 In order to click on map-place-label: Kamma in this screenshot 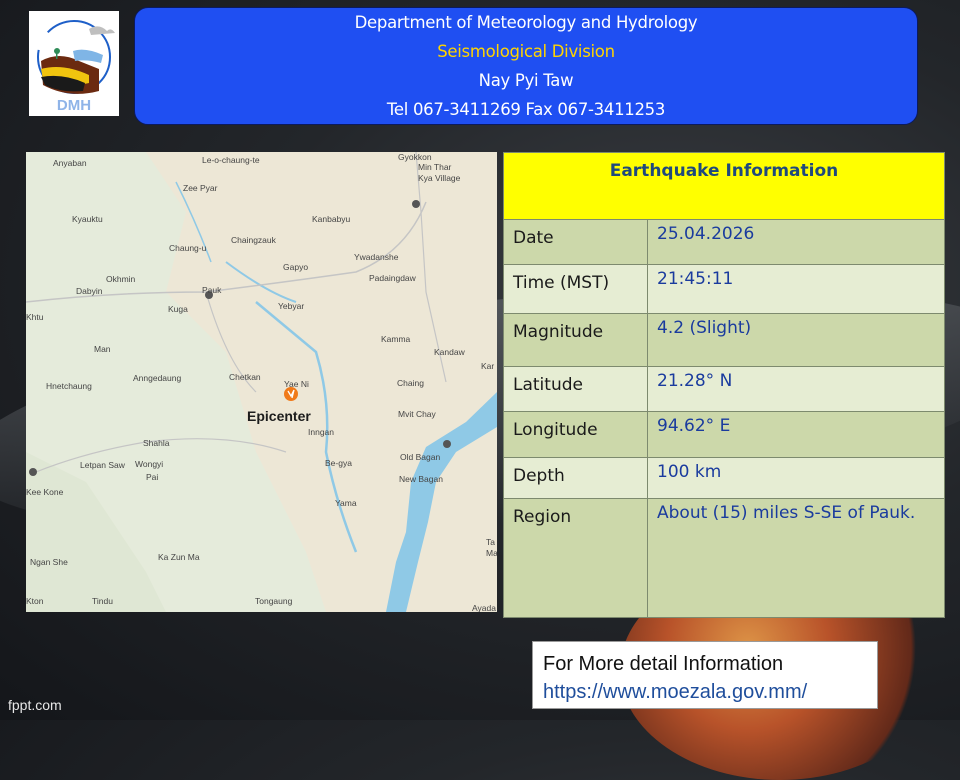, I will do `click(396, 339)`.